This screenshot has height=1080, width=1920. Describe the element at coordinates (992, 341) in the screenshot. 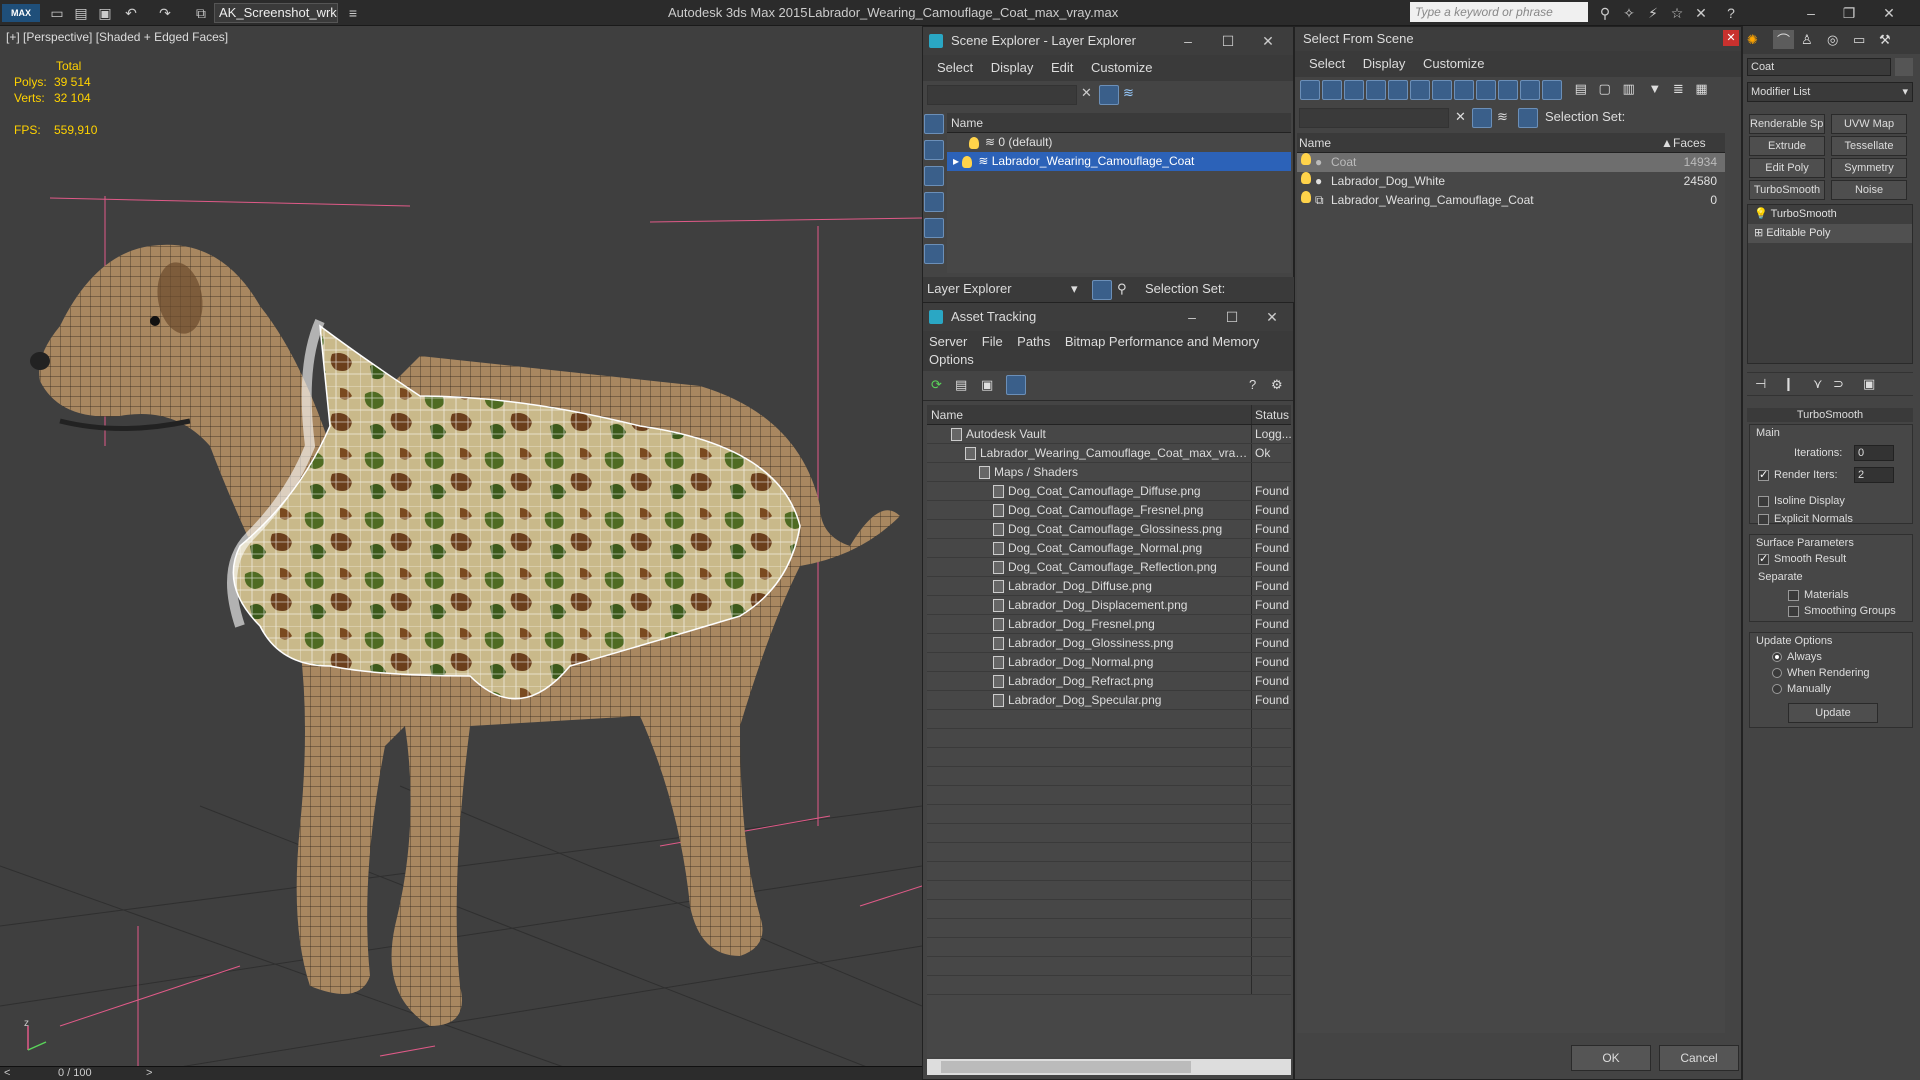

I see `menu-file: File` at that location.